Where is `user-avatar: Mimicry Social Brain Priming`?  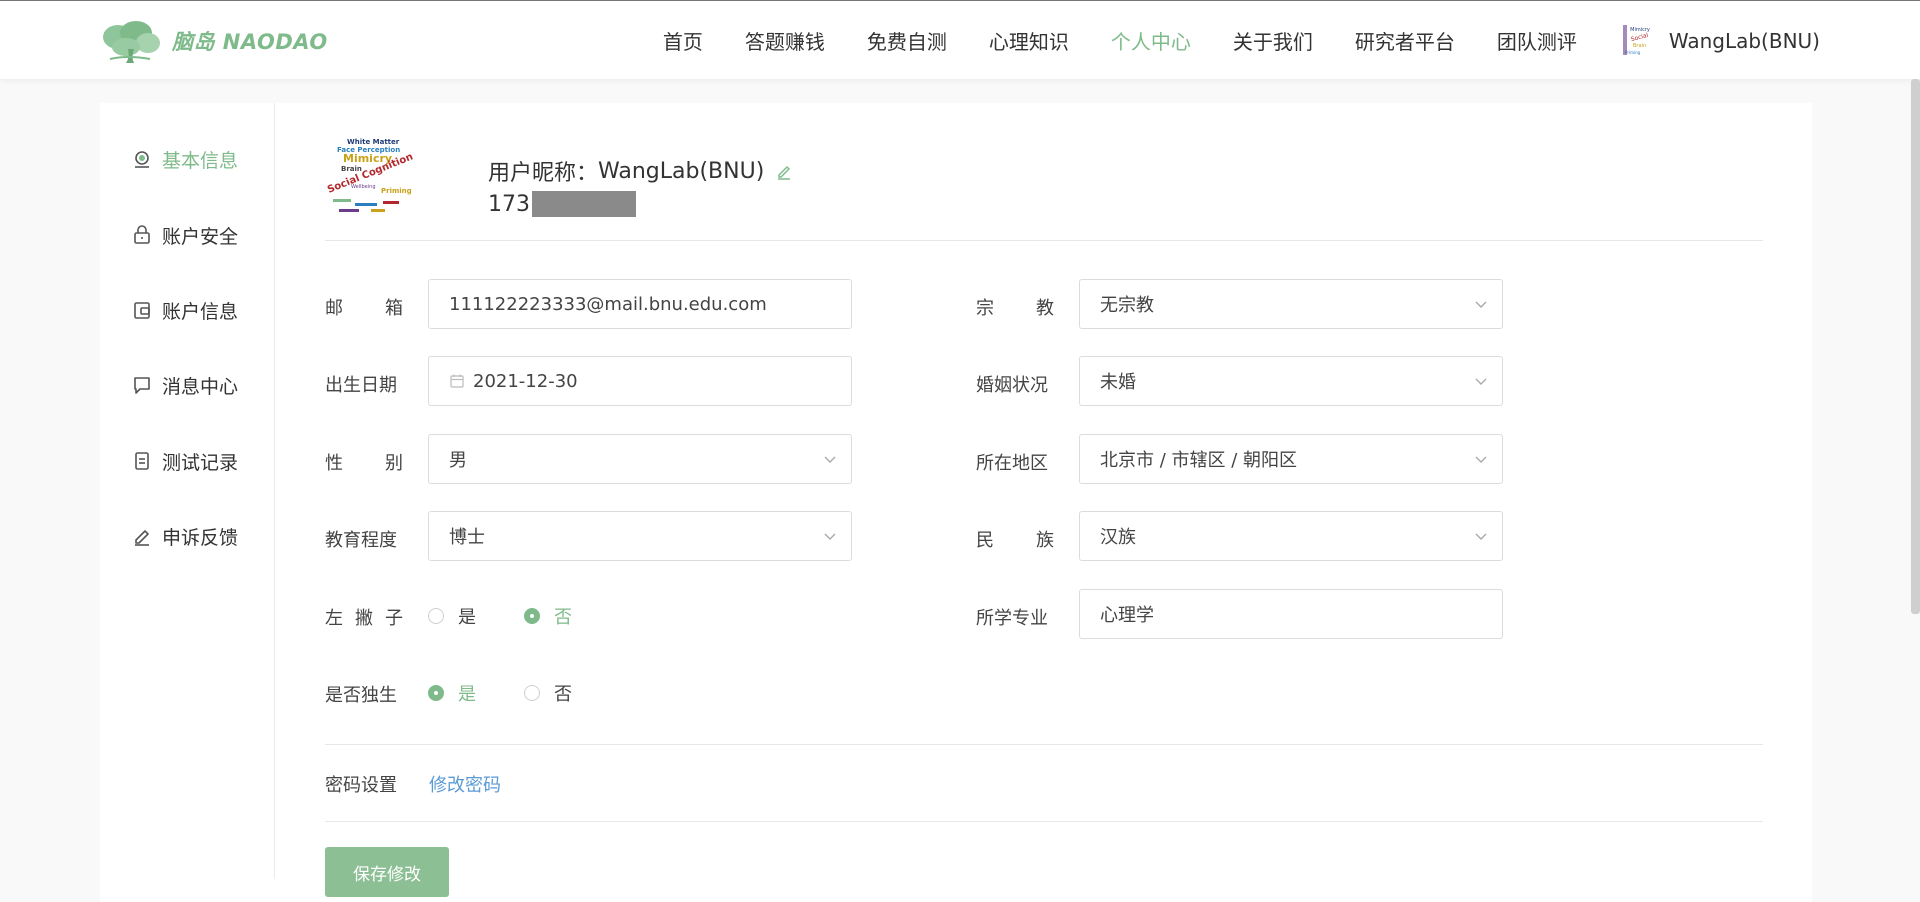
user-avatar: Mimicry Social Brain Priming is located at coordinates (1639, 40).